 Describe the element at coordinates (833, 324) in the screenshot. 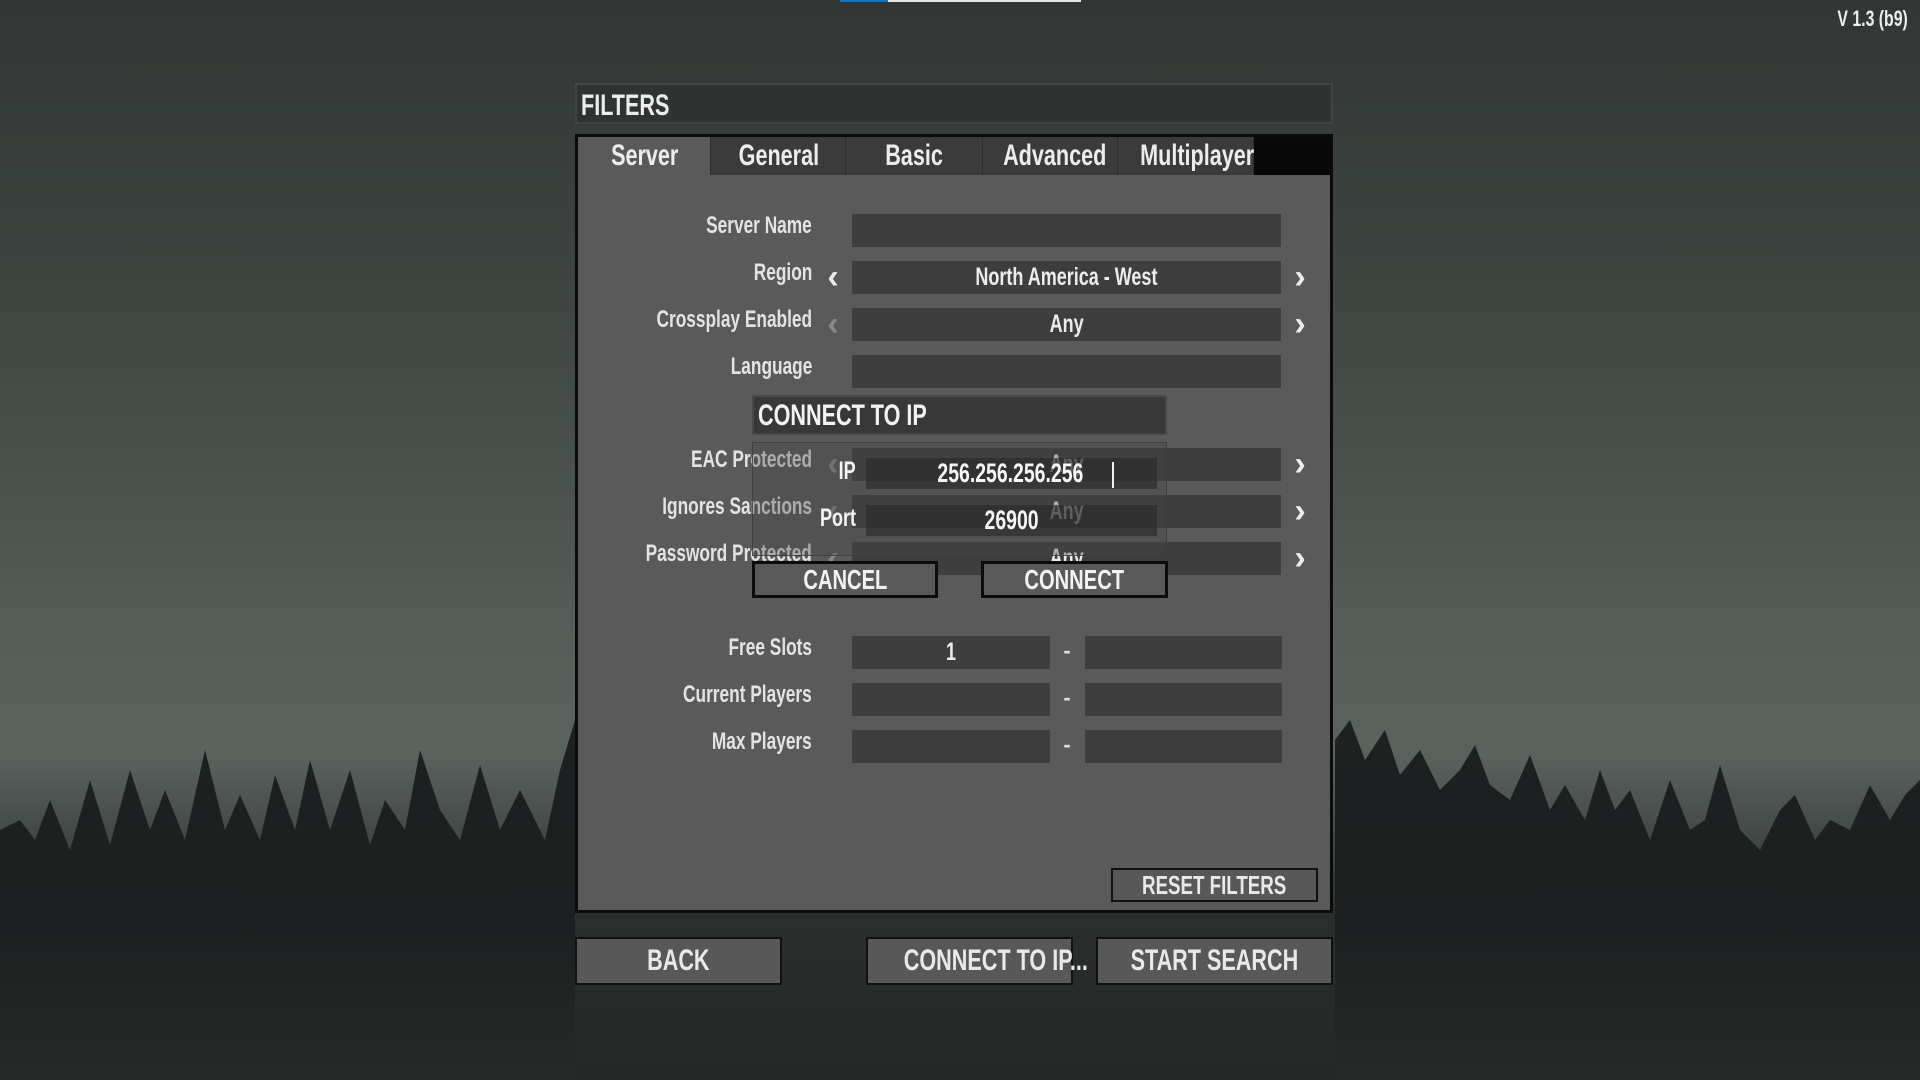

I see `crossplay-prev-chevron-left-icon: ‹` at that location.